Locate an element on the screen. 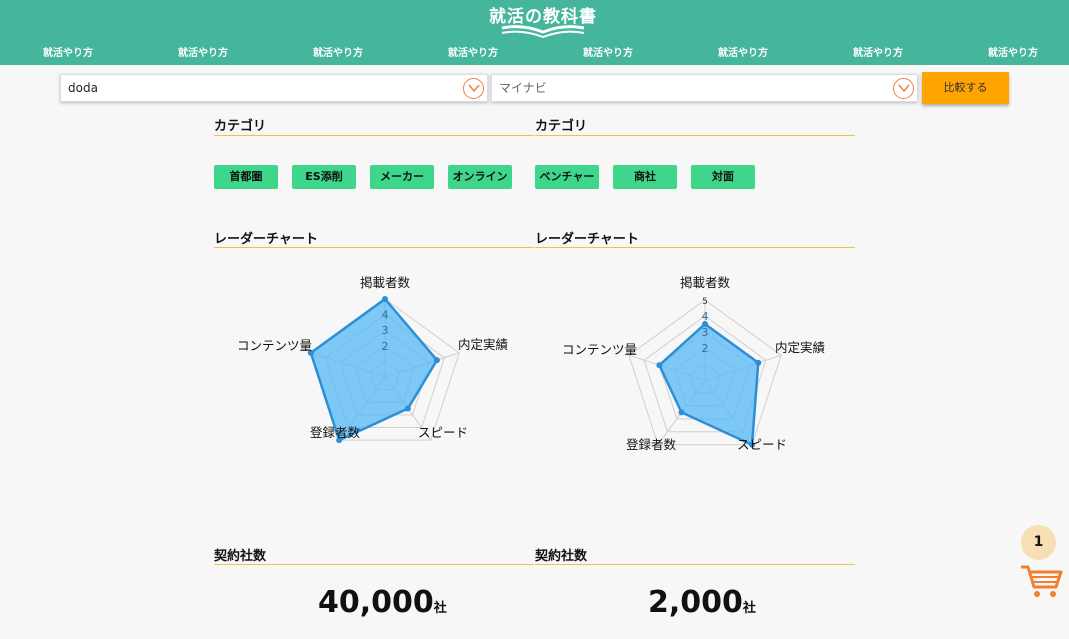  cart-icon is located at coordinates (1041, 581).